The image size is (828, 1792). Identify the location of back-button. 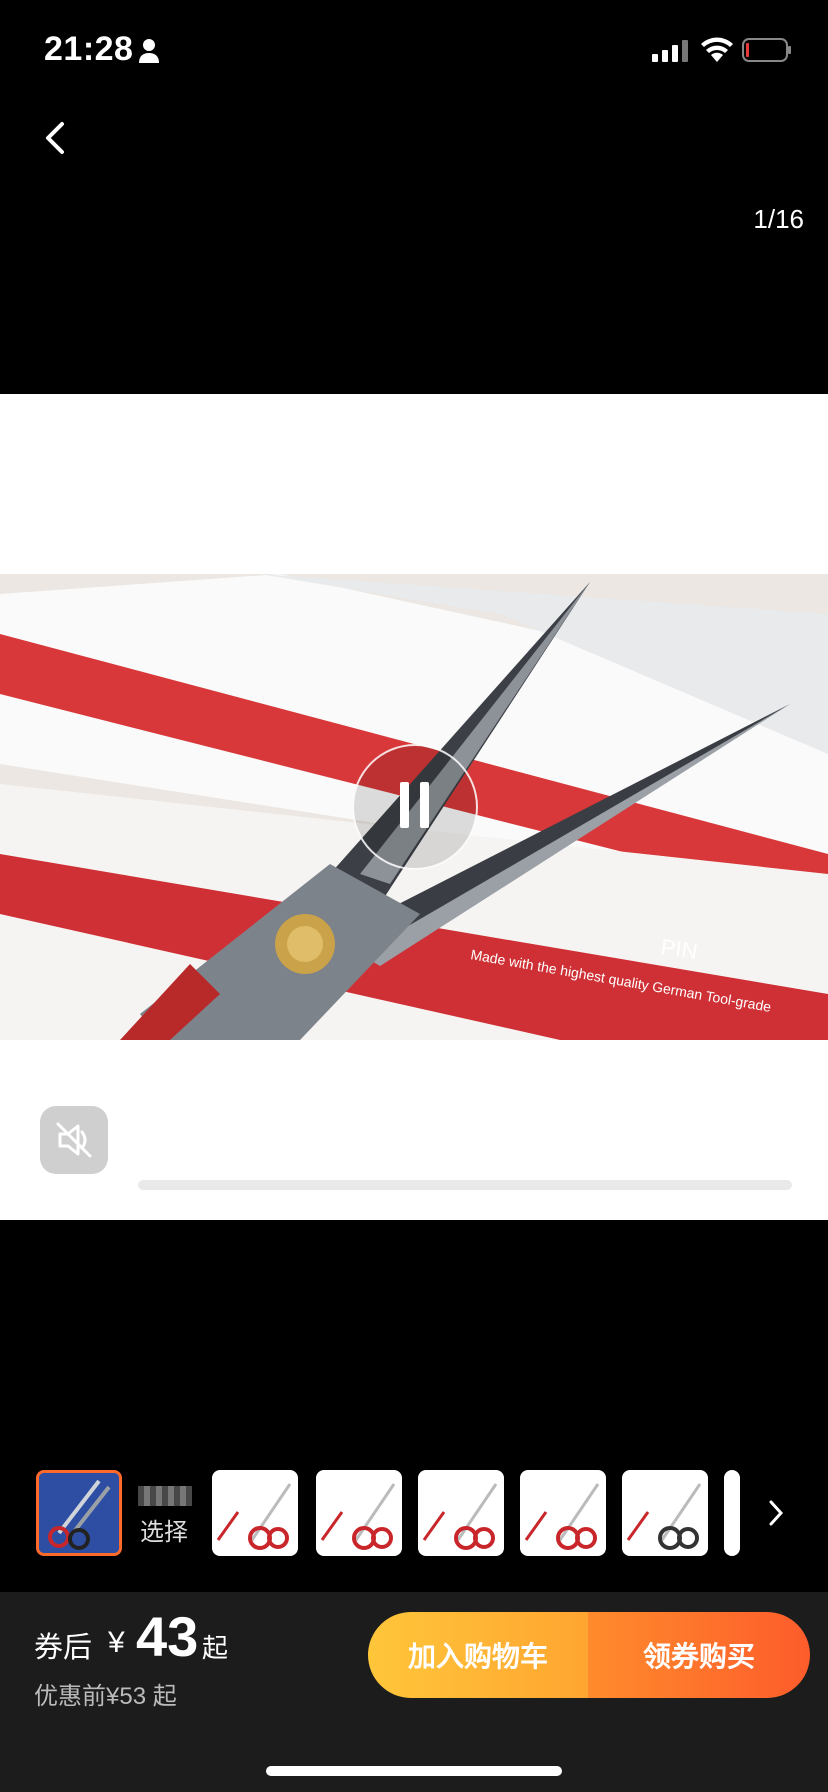
(55, 138).